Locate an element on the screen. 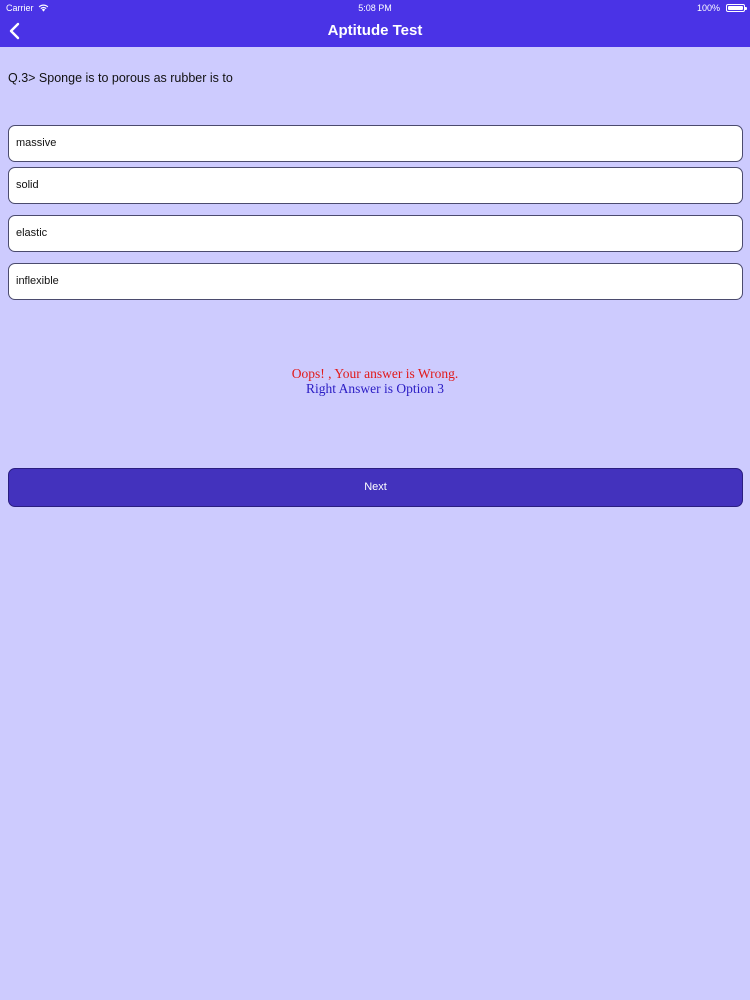  option-2-button: solid is located at coordinates (375, 185).